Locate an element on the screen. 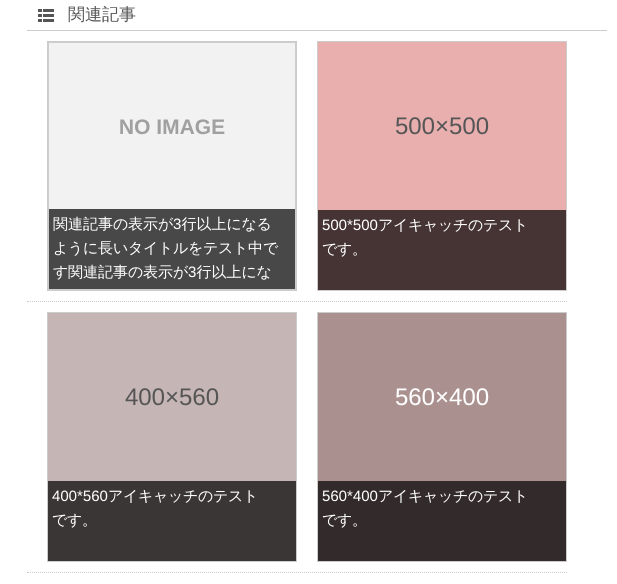  image-label: 400×560 is located at coordinates (172, 398).